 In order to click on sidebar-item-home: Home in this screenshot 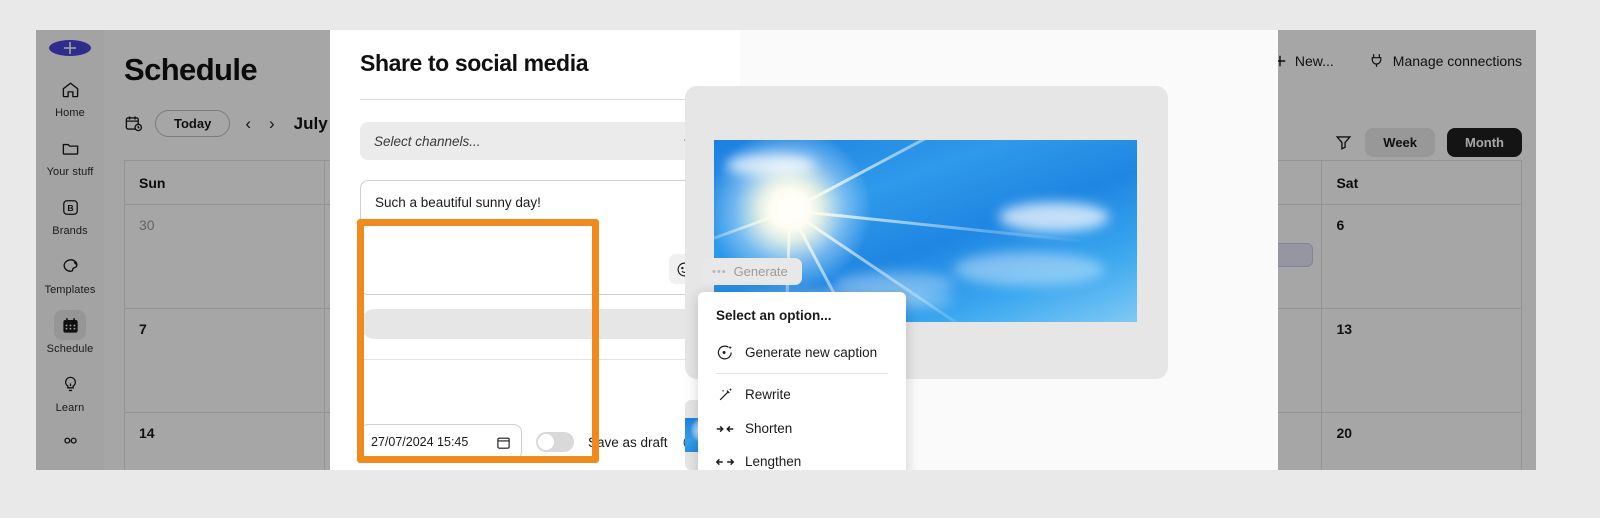, I will do `click(70, 96)`.